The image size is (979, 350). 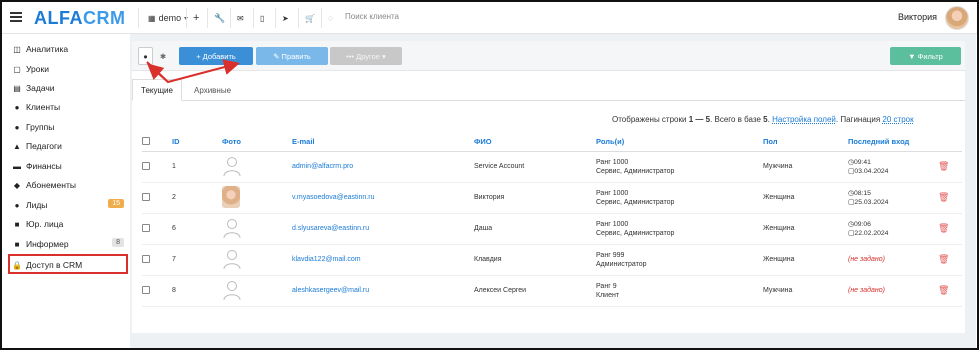 I want to click on column-name: ФИО, so click(x=535, y=142).